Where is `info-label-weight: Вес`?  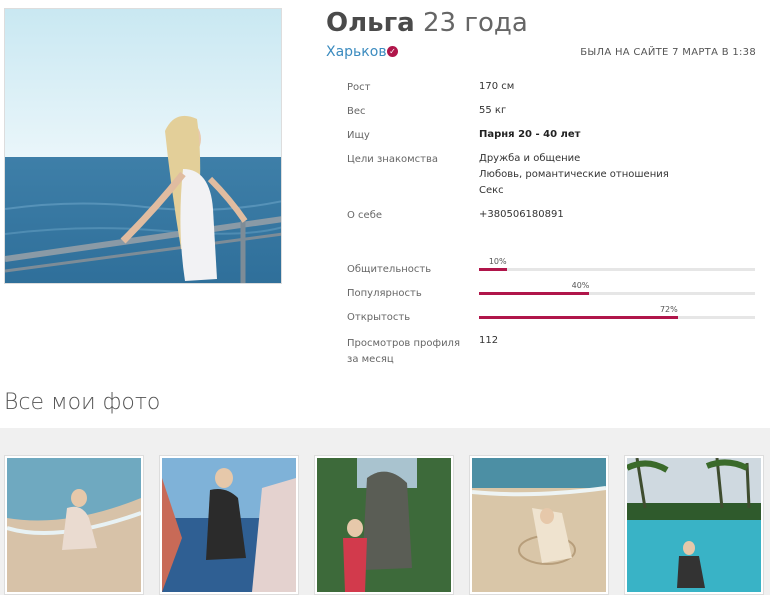 info-label-weight: Вес is located at coordinates (356, 111).